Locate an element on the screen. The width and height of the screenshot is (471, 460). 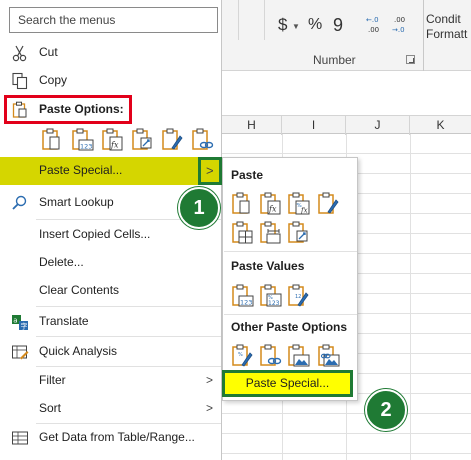
menu-item-copy: Copy is located at coordinates (110, 81).